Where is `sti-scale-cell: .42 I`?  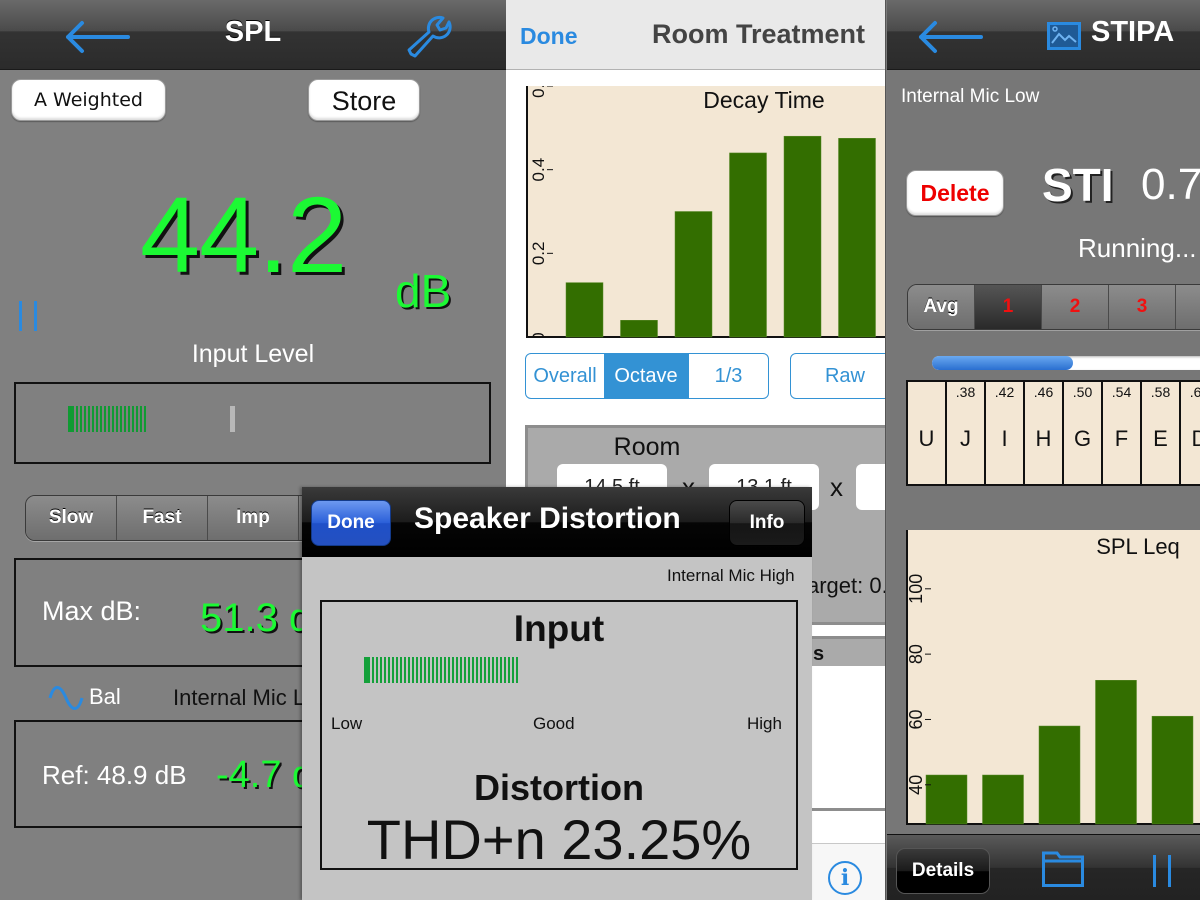 sti-scale-cell: .42 I is located at coordinates (1005, 433).